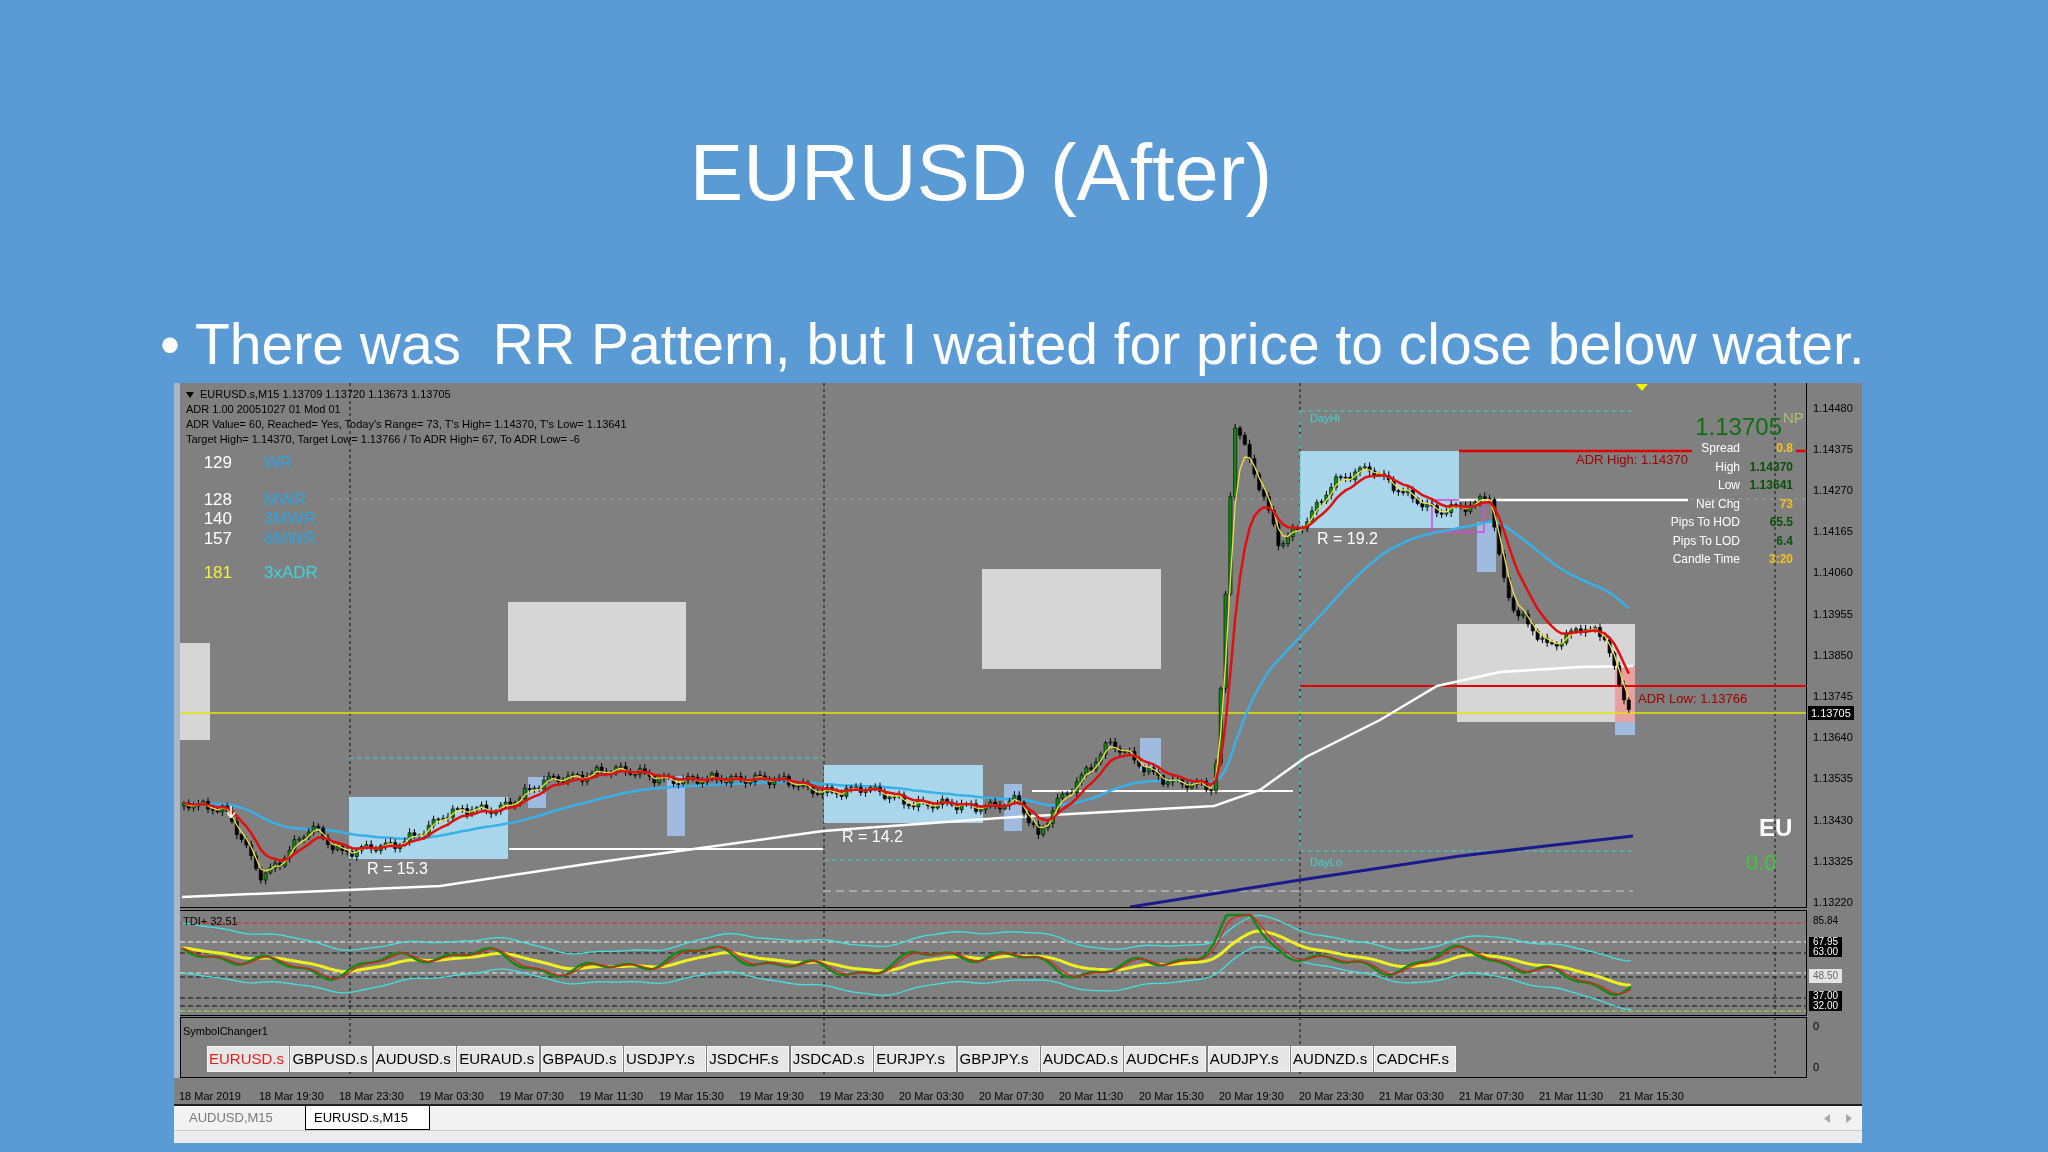 The image size is (2048, 1152). I want to click on symbol-button: EURJPY.s, so click(915, 1059).